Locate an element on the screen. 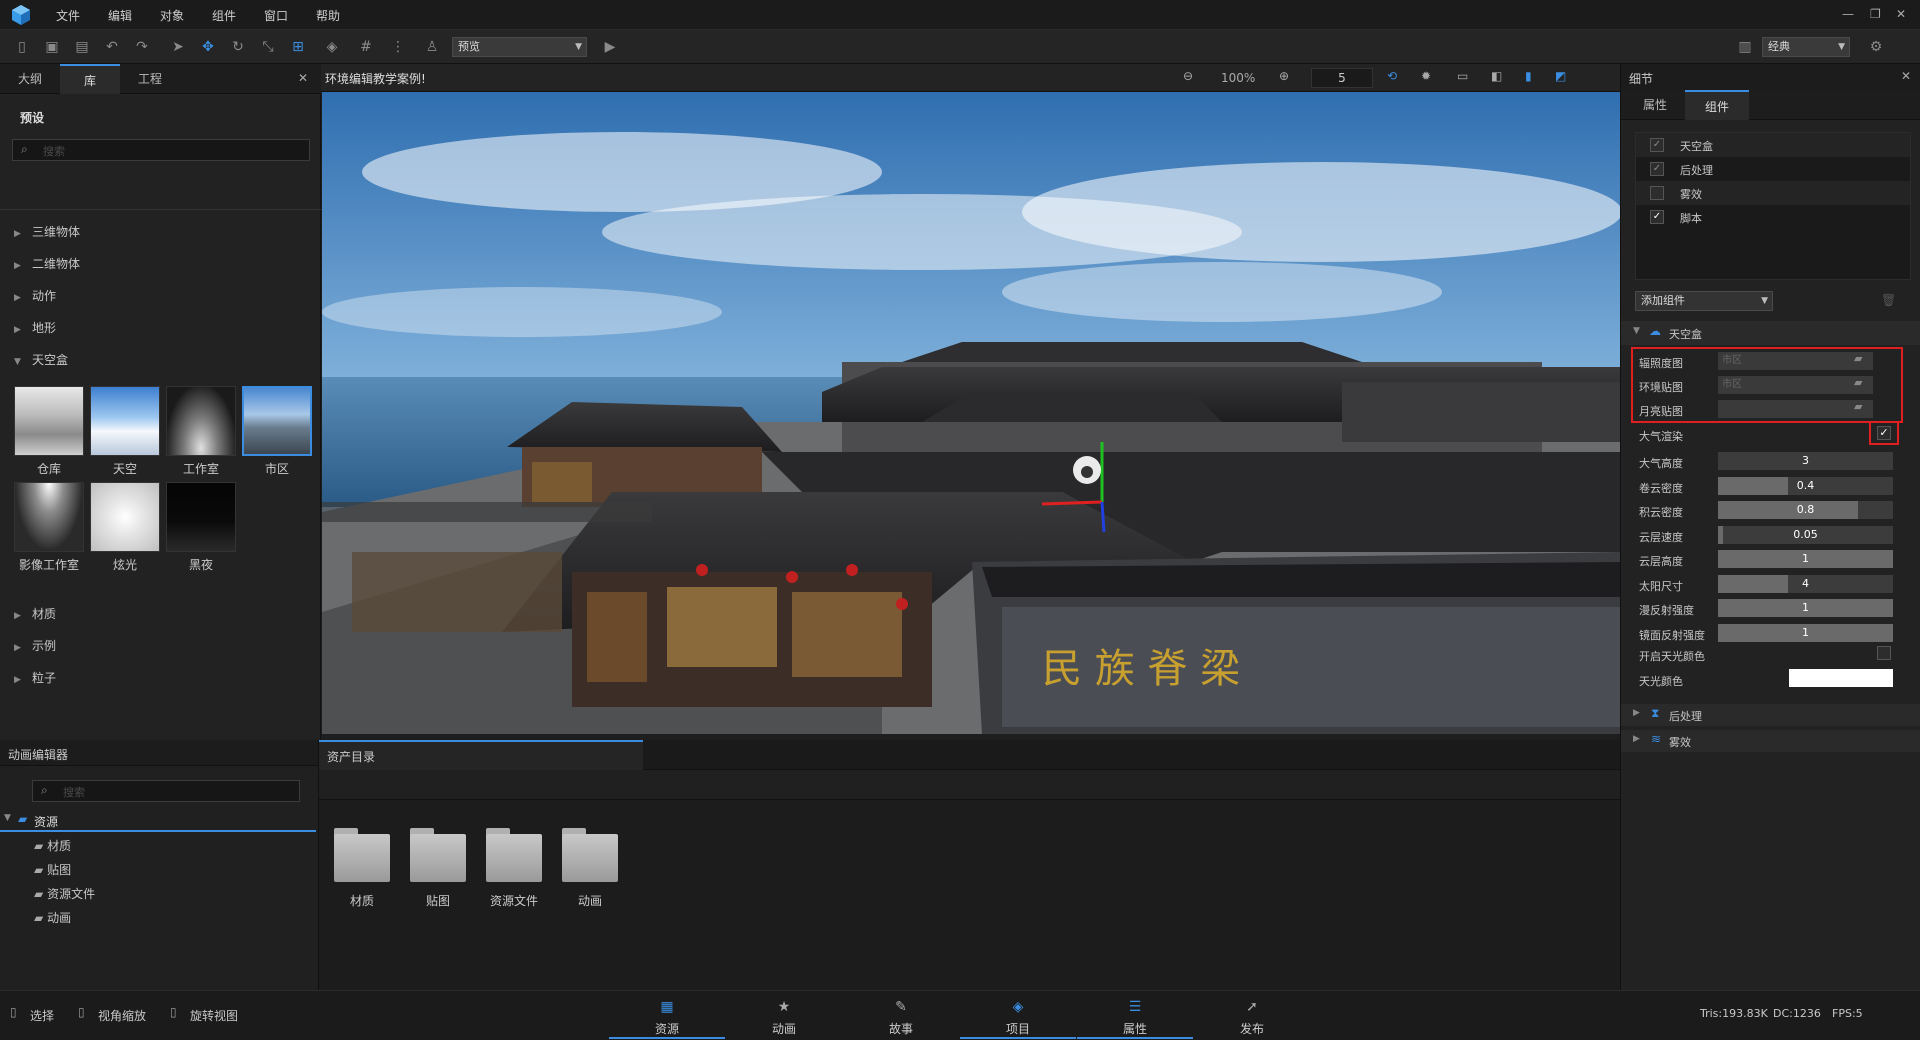  fog-section-header: ▶ ≋ 雾效 is located at coordinates (1770, 741).